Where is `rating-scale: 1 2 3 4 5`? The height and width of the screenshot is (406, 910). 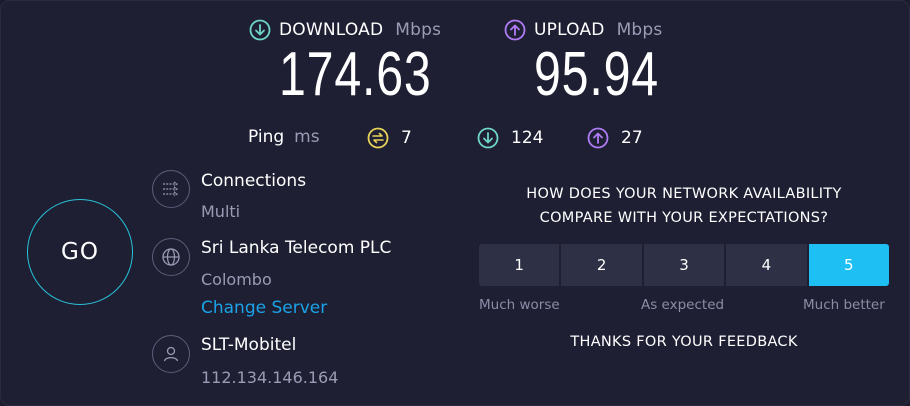
rating-scale: 1 2 3 4 5 is located at coordinates (684, 265).